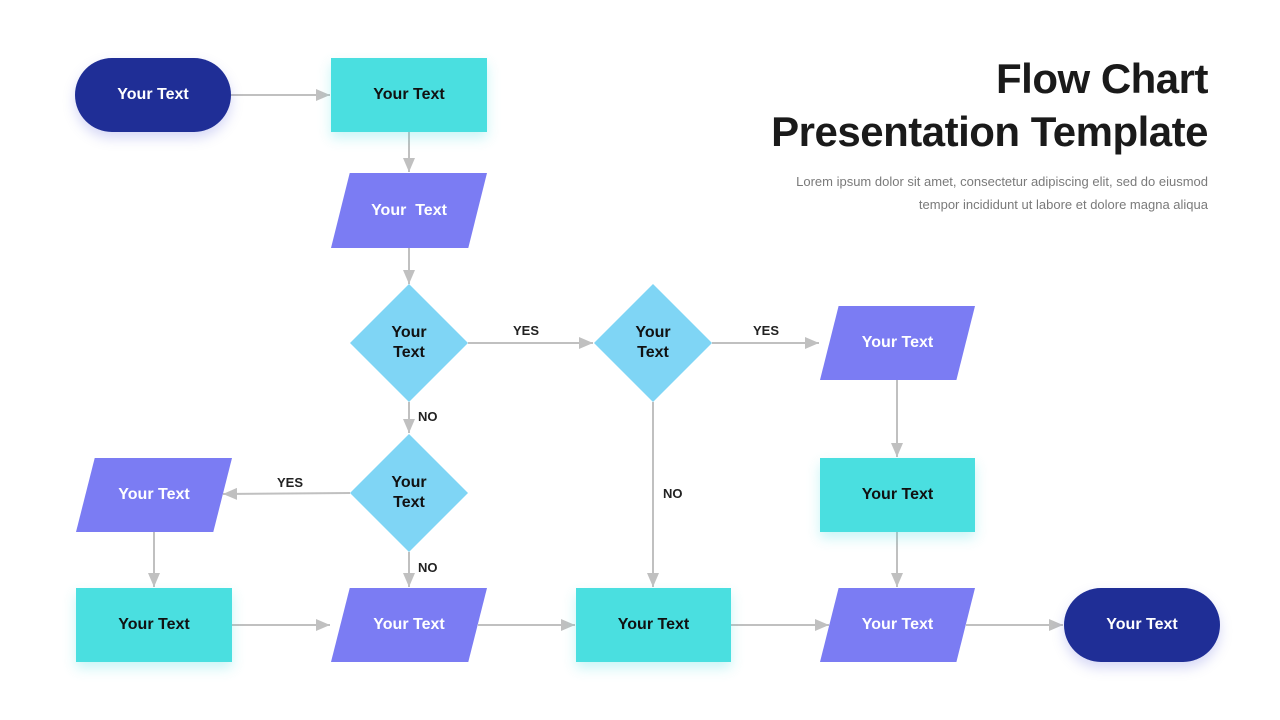 The width and height of the screenshot is (1280, 720). I want to click on page-title: Flow Chart Presentation Template, so click(989, 105).